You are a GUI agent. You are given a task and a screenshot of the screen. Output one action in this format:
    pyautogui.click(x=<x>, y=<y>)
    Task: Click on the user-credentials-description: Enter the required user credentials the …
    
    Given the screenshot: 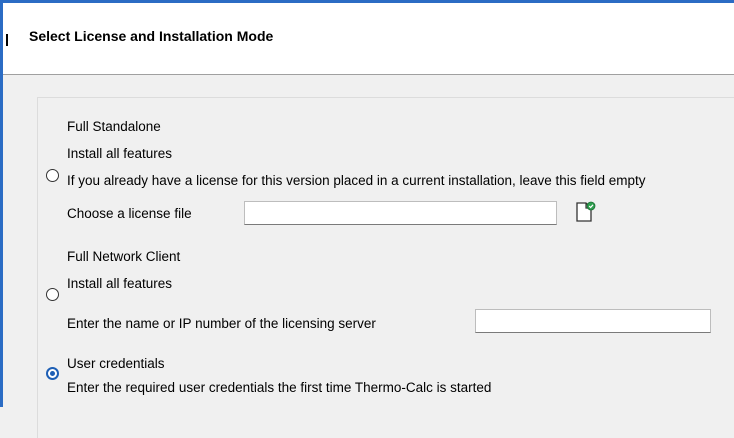 What is the action you would take?
    pyautogui.click(x=279, y=387)
    